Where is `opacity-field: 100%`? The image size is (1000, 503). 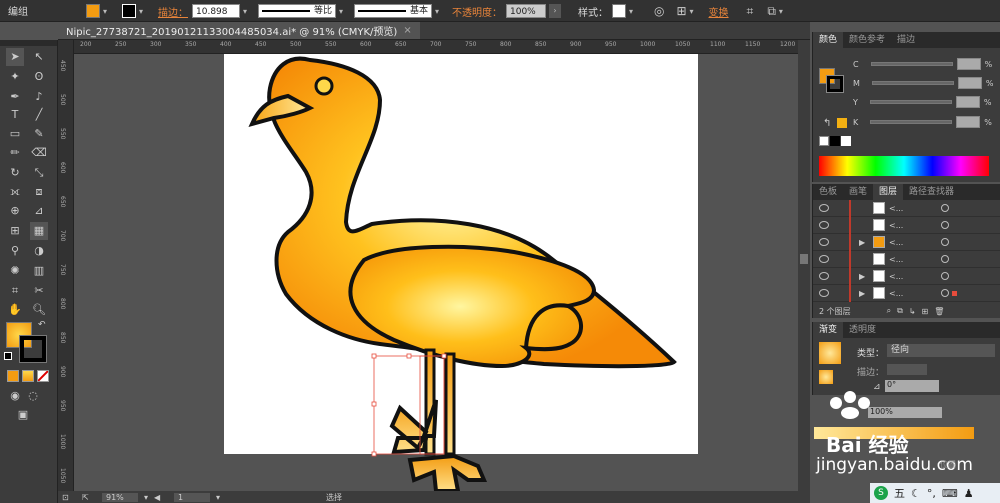
opacity-field: 100% is located at coordinates (526, 11).